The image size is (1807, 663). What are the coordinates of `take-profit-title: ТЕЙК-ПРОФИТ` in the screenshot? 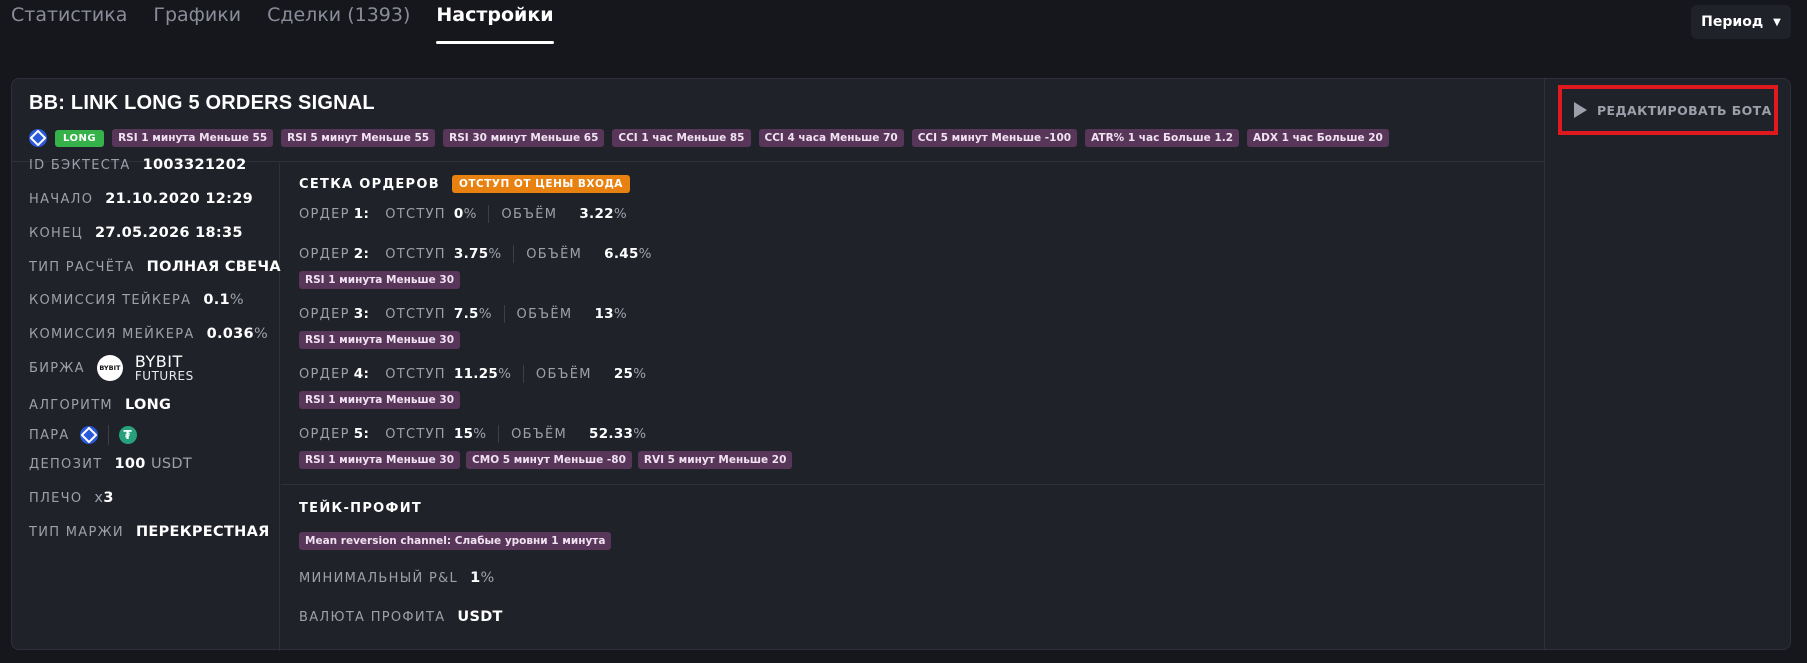 It's located at (361, 508).